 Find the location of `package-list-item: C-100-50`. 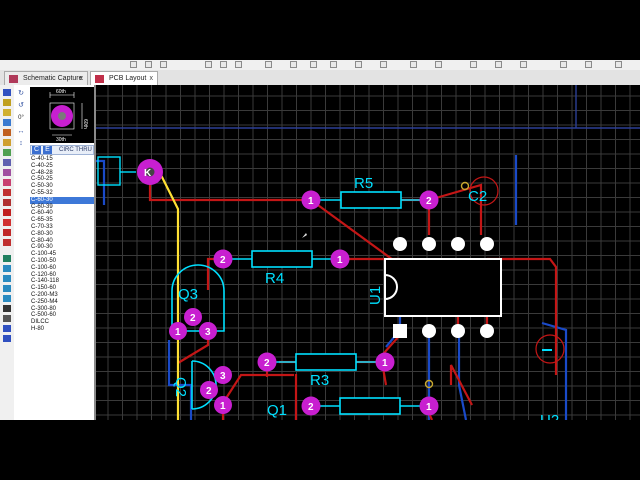

package-list-item: C-100-50 is located at coordinates (62, 261).